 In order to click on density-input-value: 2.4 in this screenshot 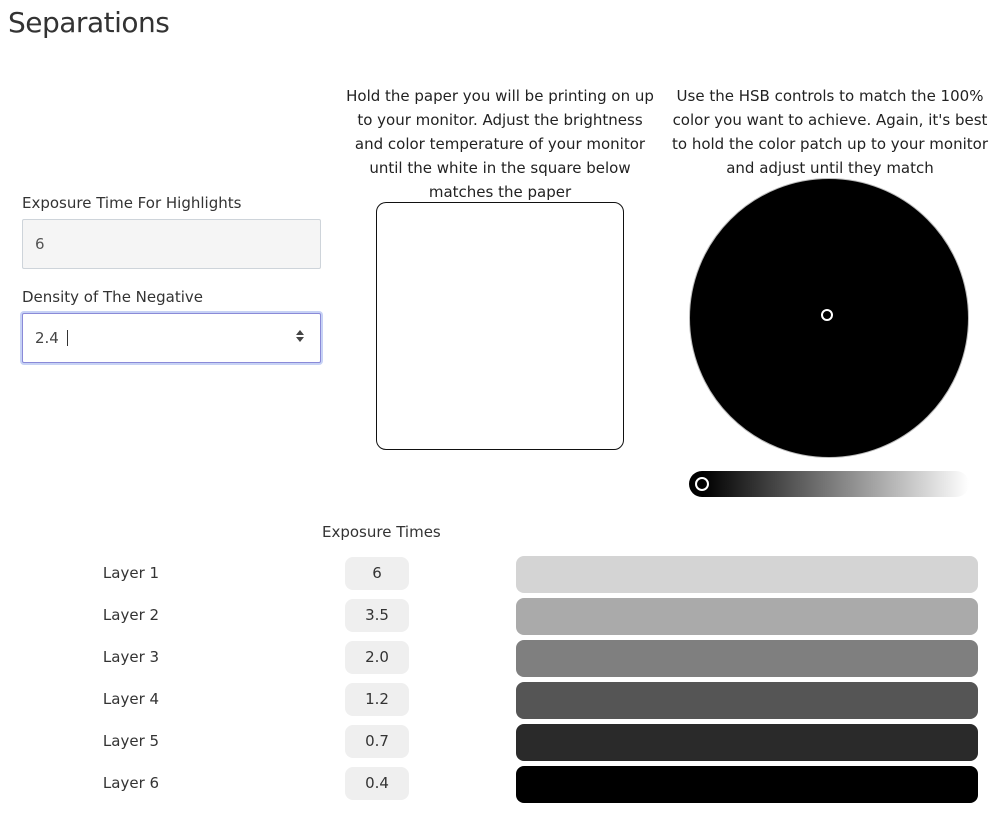, I will do `click(47, 338)`.